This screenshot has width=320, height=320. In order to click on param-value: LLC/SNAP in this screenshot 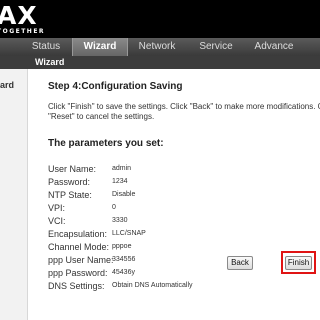, I will do `click(129, 233)`.